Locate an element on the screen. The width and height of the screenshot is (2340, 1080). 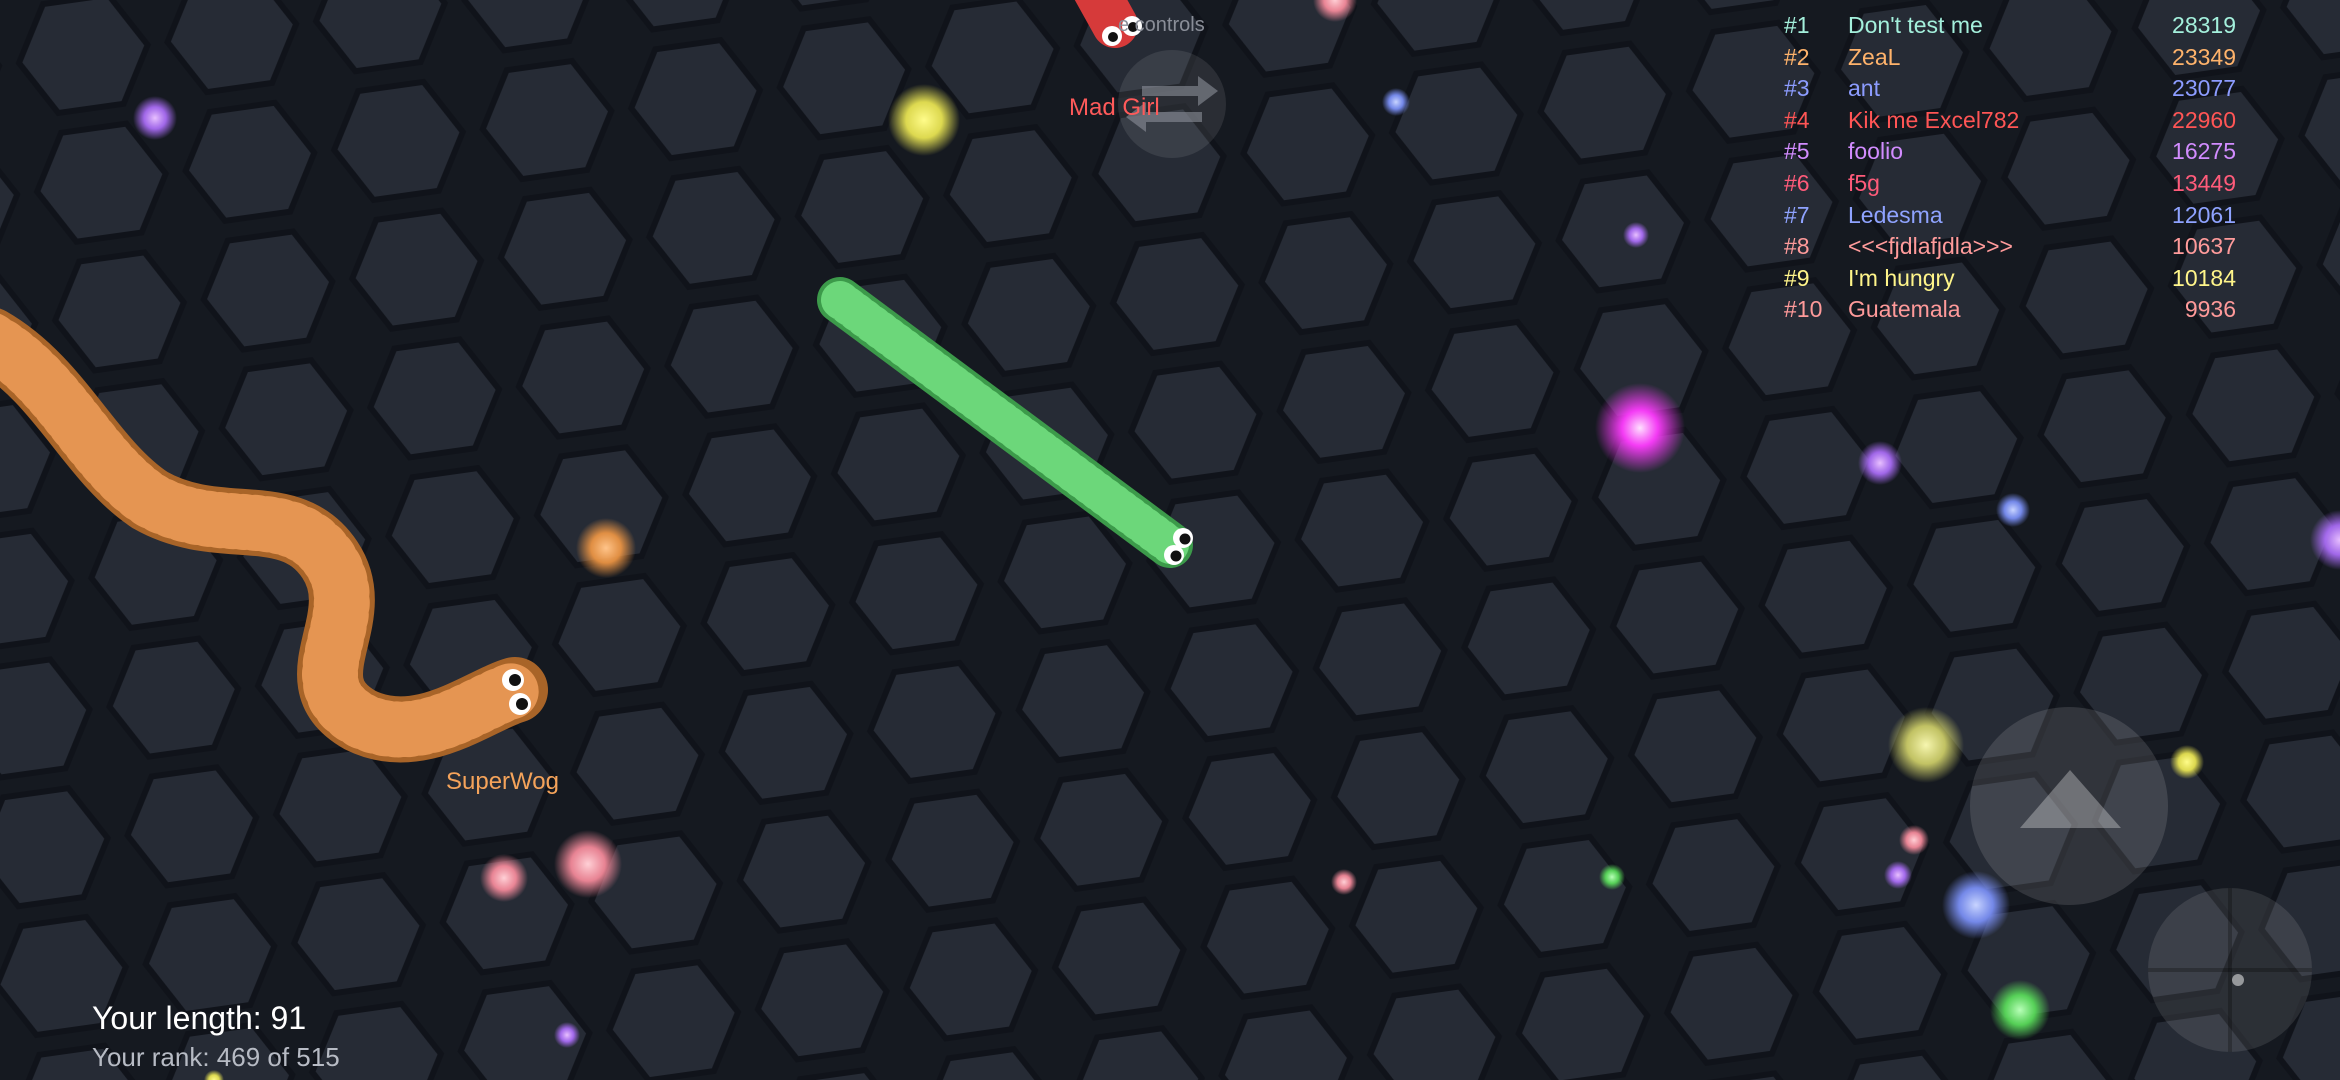
snake-name-mad-girl: Mad Girl is located at coordinates (1114, 107).